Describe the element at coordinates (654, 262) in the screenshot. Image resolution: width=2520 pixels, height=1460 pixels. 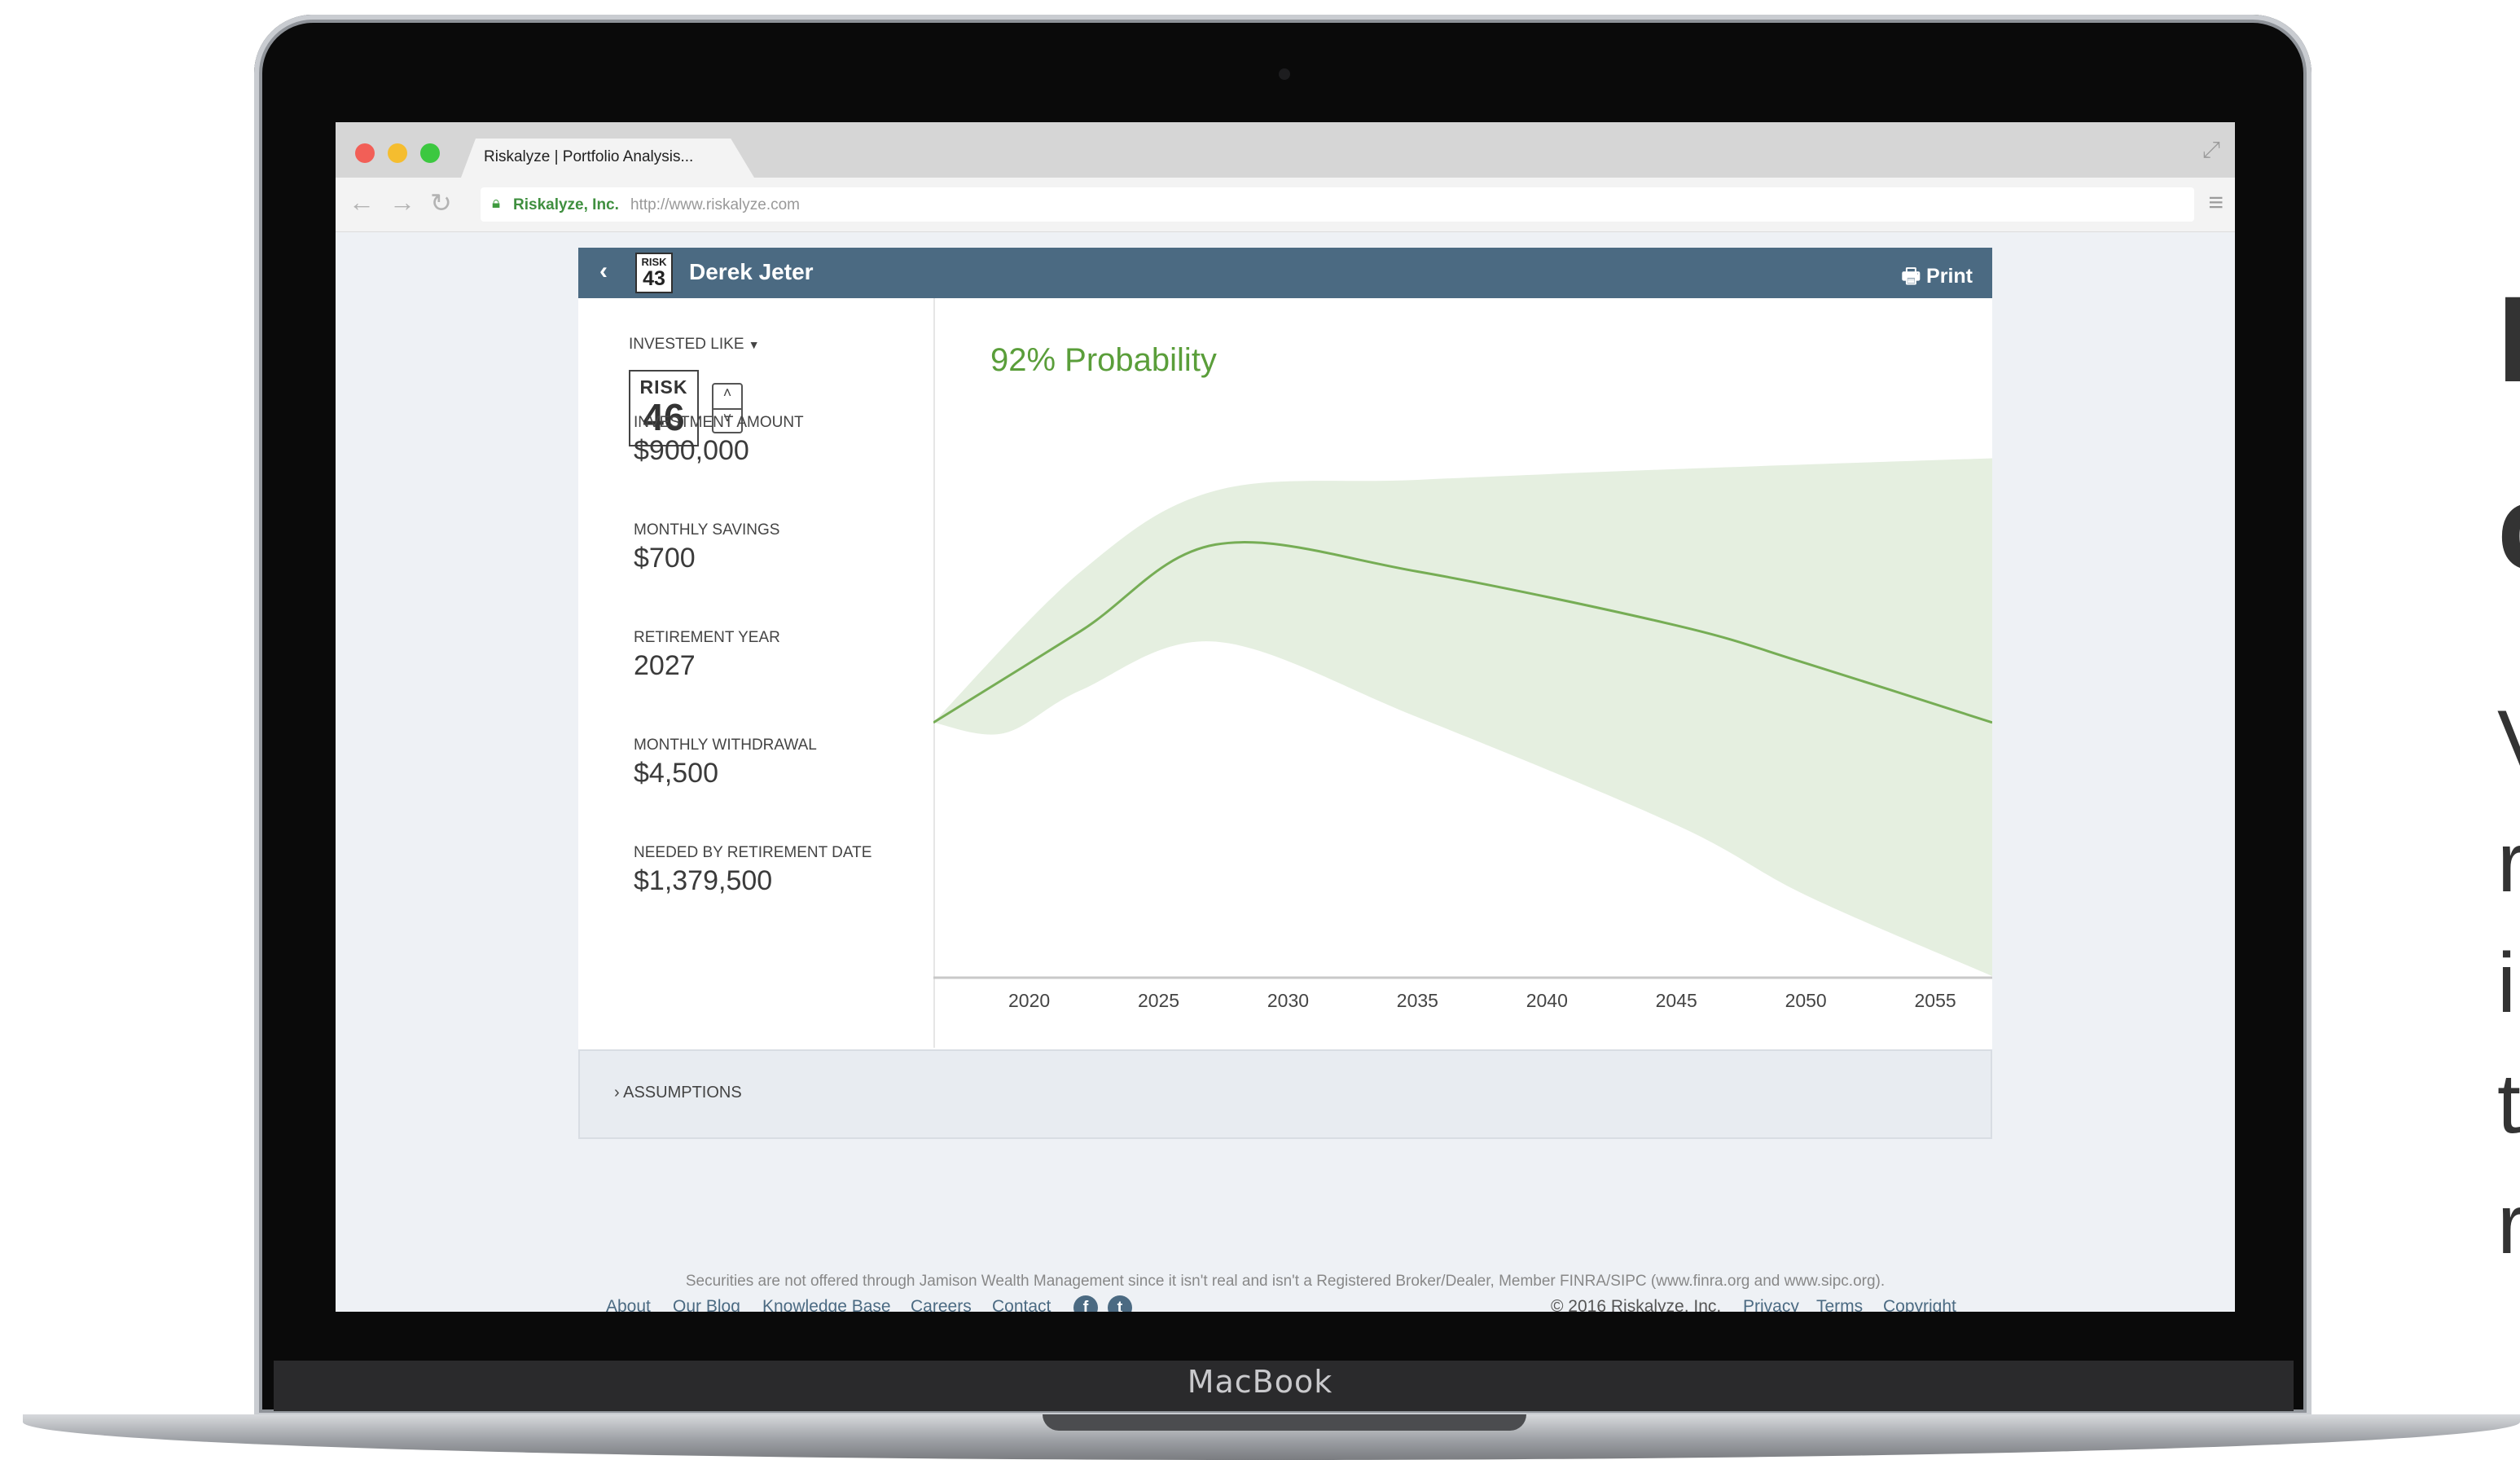
I see `risk-badge-label: RISK` at that location.